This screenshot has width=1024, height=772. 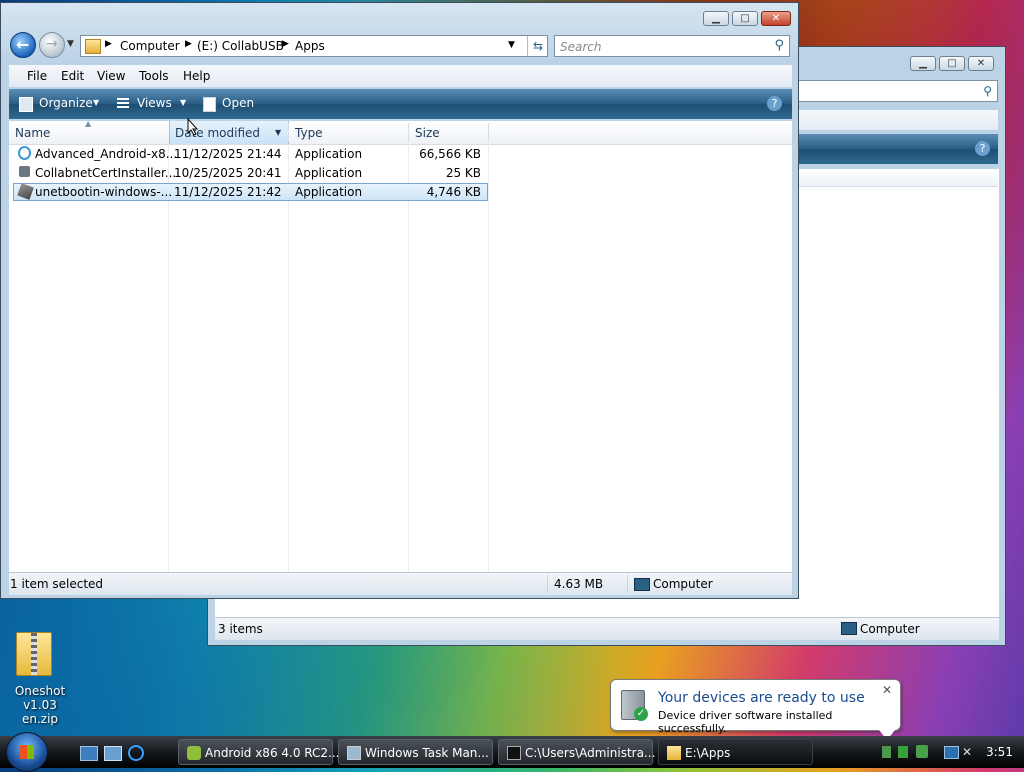 I want to click on open-icon, so click(x=209, y=104).